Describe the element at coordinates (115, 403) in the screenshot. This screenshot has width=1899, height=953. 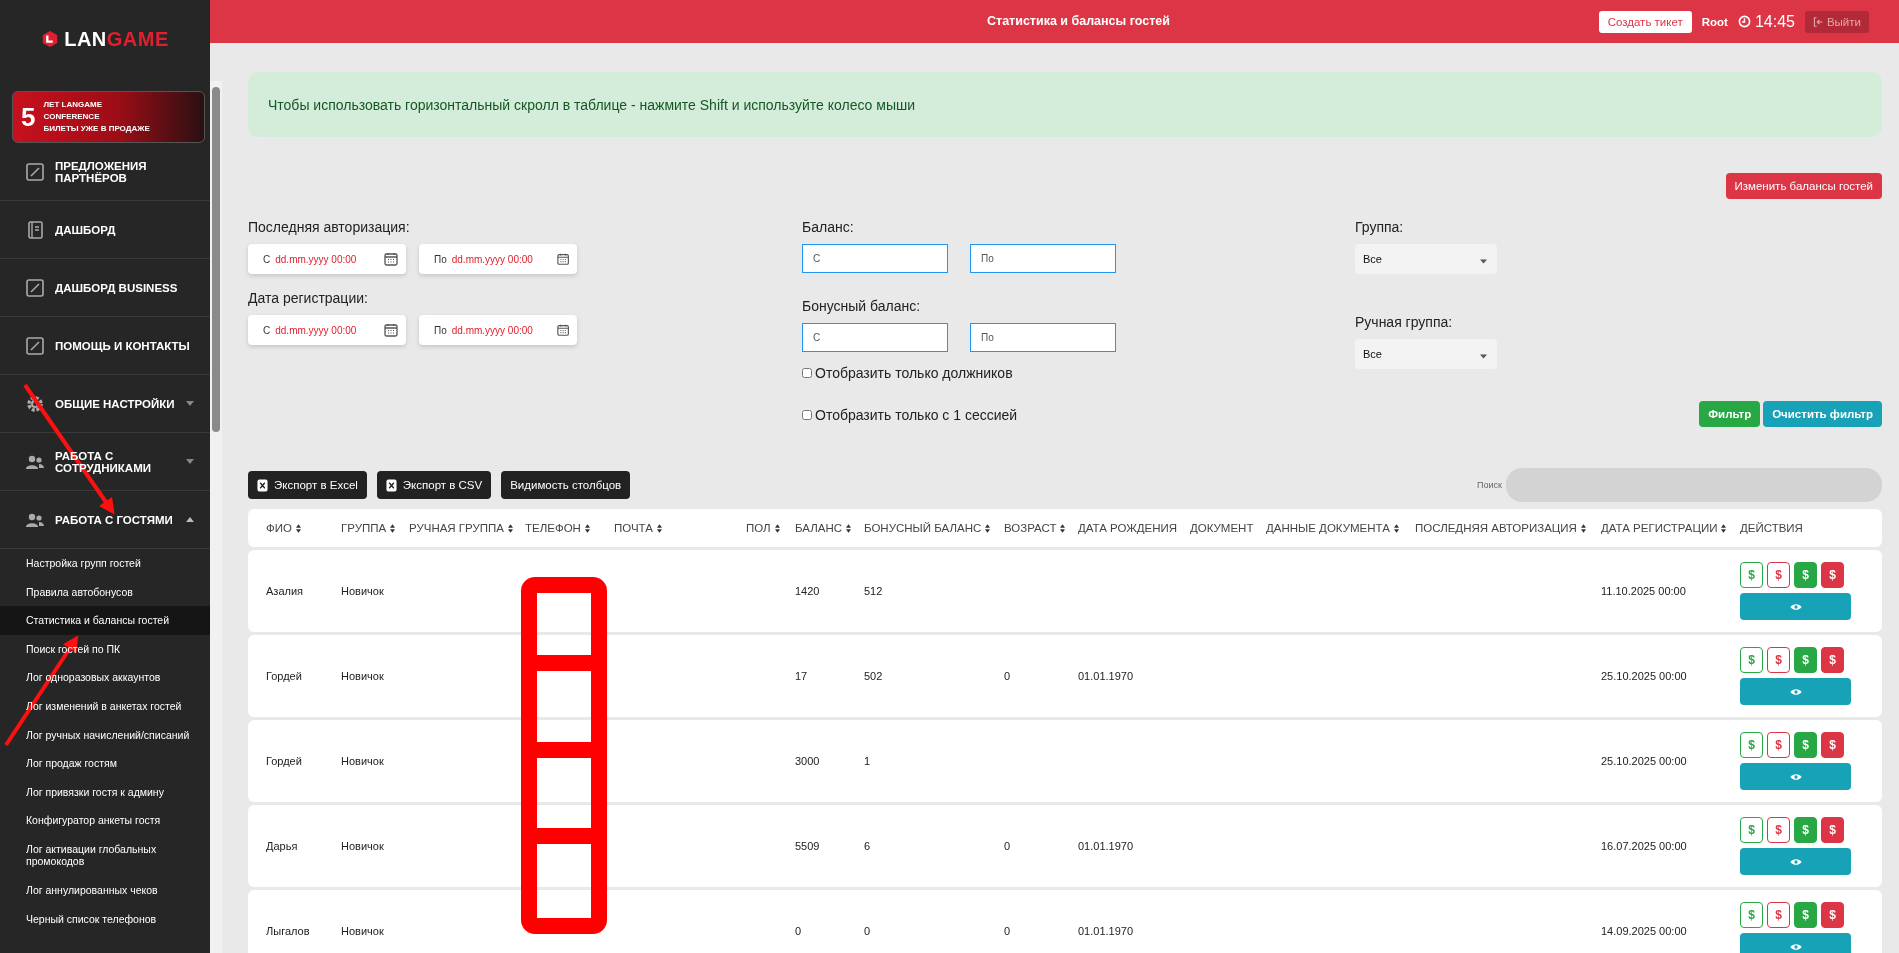
I see `nav-label: ОБЩИЕ НАСТРОЙКИ` at that location.